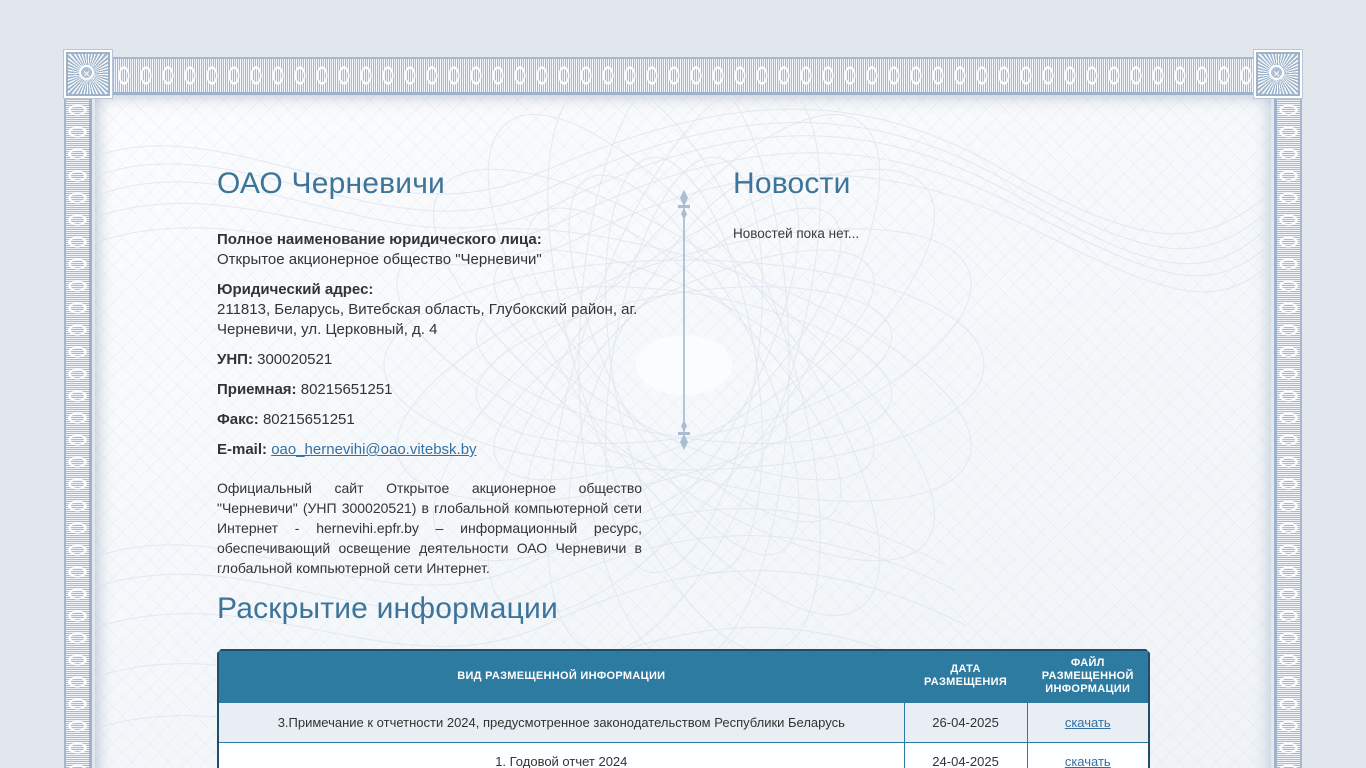 Image resolution: width=1366 pixels, height=768 pixels. What do you see at coordinates (429, 390) in the screenshot?
I see `reception-field: Приемная: 80215651251` at bounding box center [429, 390].